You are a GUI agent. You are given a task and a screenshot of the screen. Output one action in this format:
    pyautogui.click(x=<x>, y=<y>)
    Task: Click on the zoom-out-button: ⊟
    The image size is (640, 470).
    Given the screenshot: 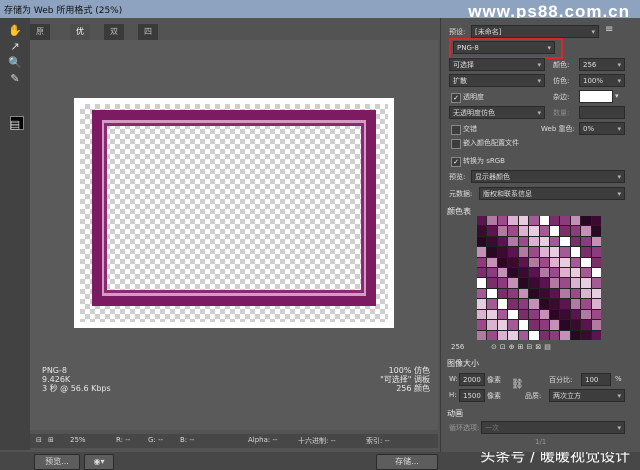 What is the action you would take?
    pyautogui.click(x=39, y=440)
    